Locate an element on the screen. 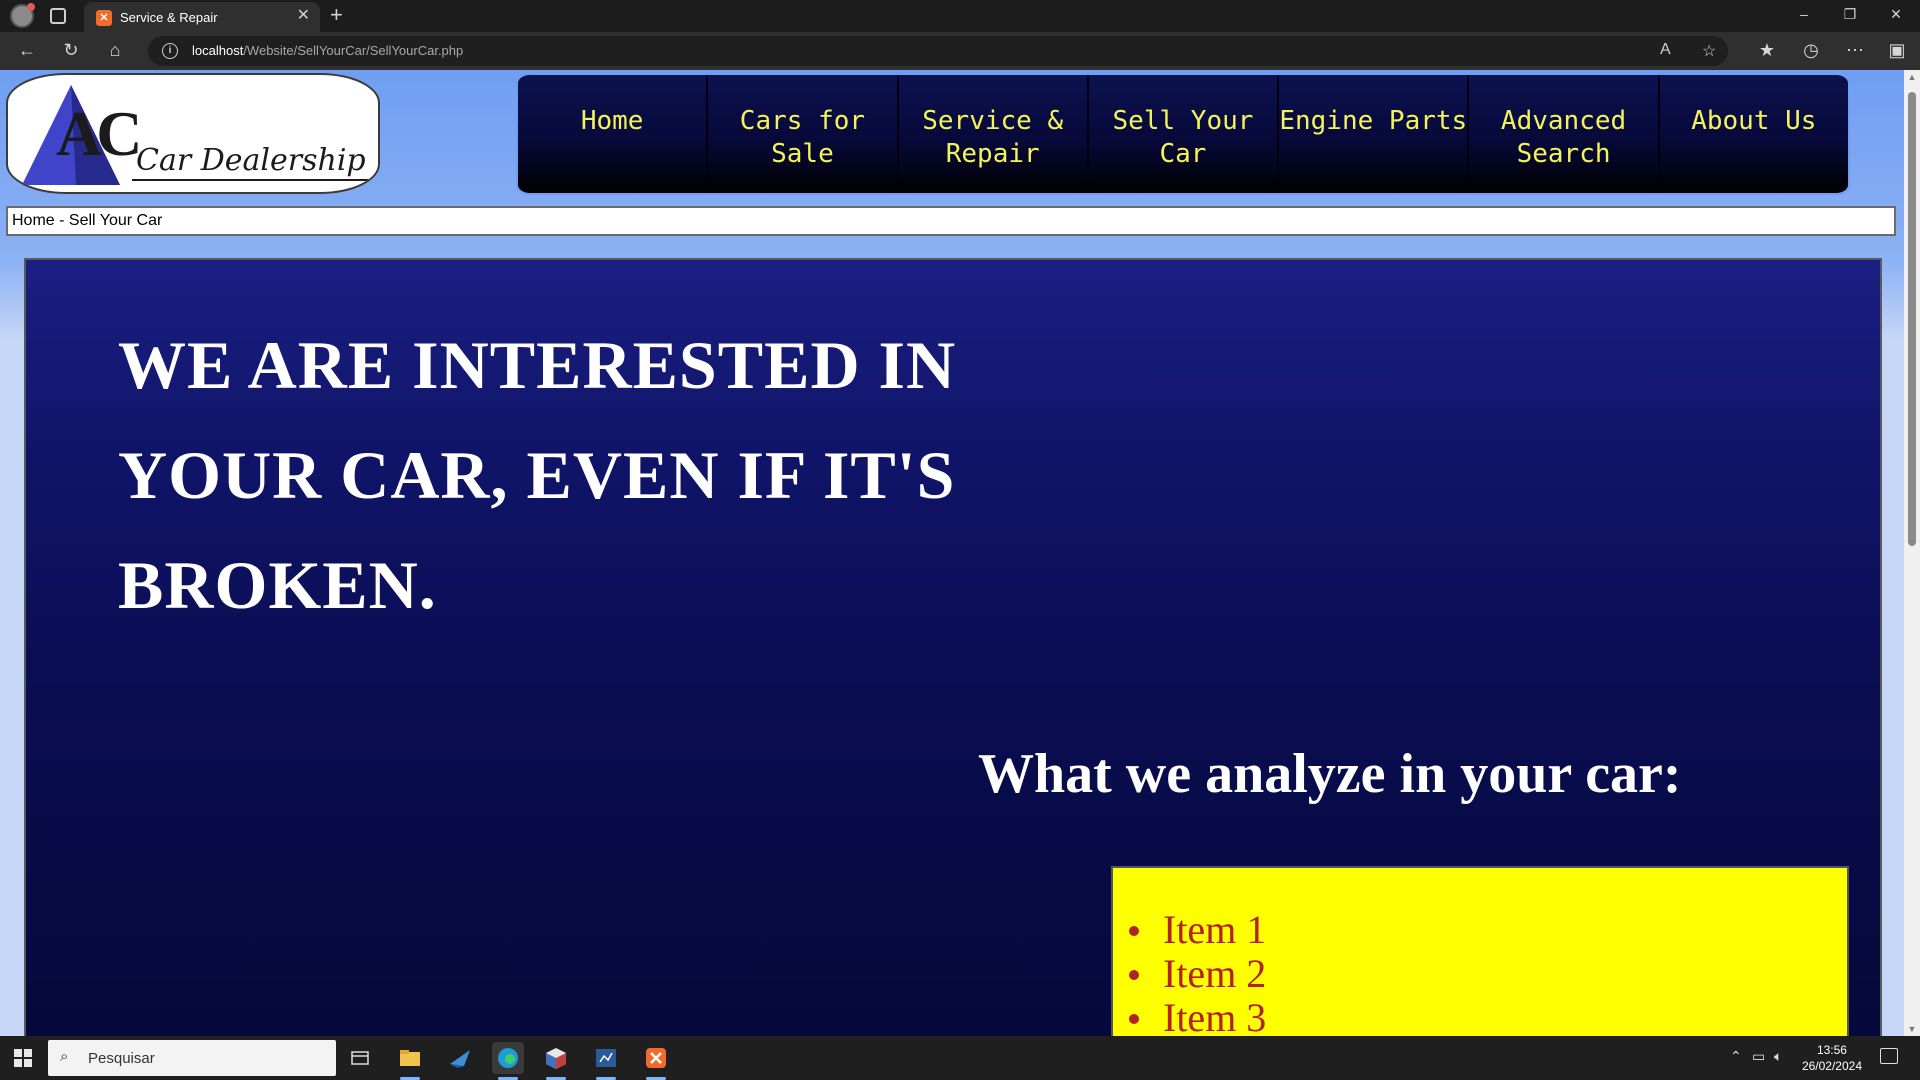 The width and height of the screenshot is (1920, 1080). minimize-icon: – is located at coordinates (1804, 14).